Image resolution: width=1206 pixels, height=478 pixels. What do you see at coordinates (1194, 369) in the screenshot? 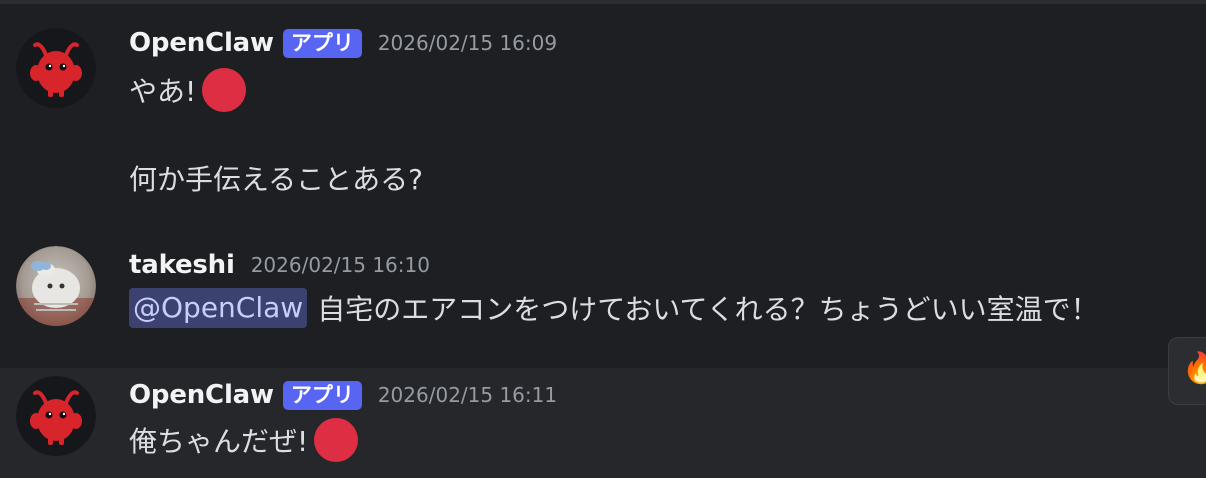
I see `fire-emoji-icon: 🔥` at bounding box center [1194, 369].